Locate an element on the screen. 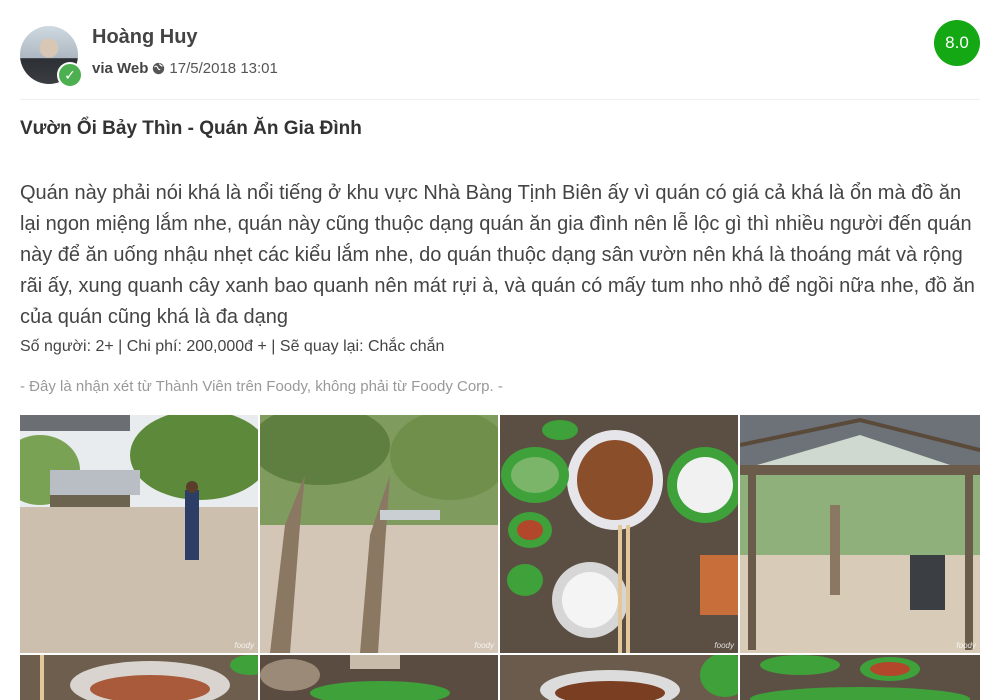  review-title: Vườn Ổi Bảy Thìn - Quán Ăn Gia Đình is located at coordinates (191, 129).